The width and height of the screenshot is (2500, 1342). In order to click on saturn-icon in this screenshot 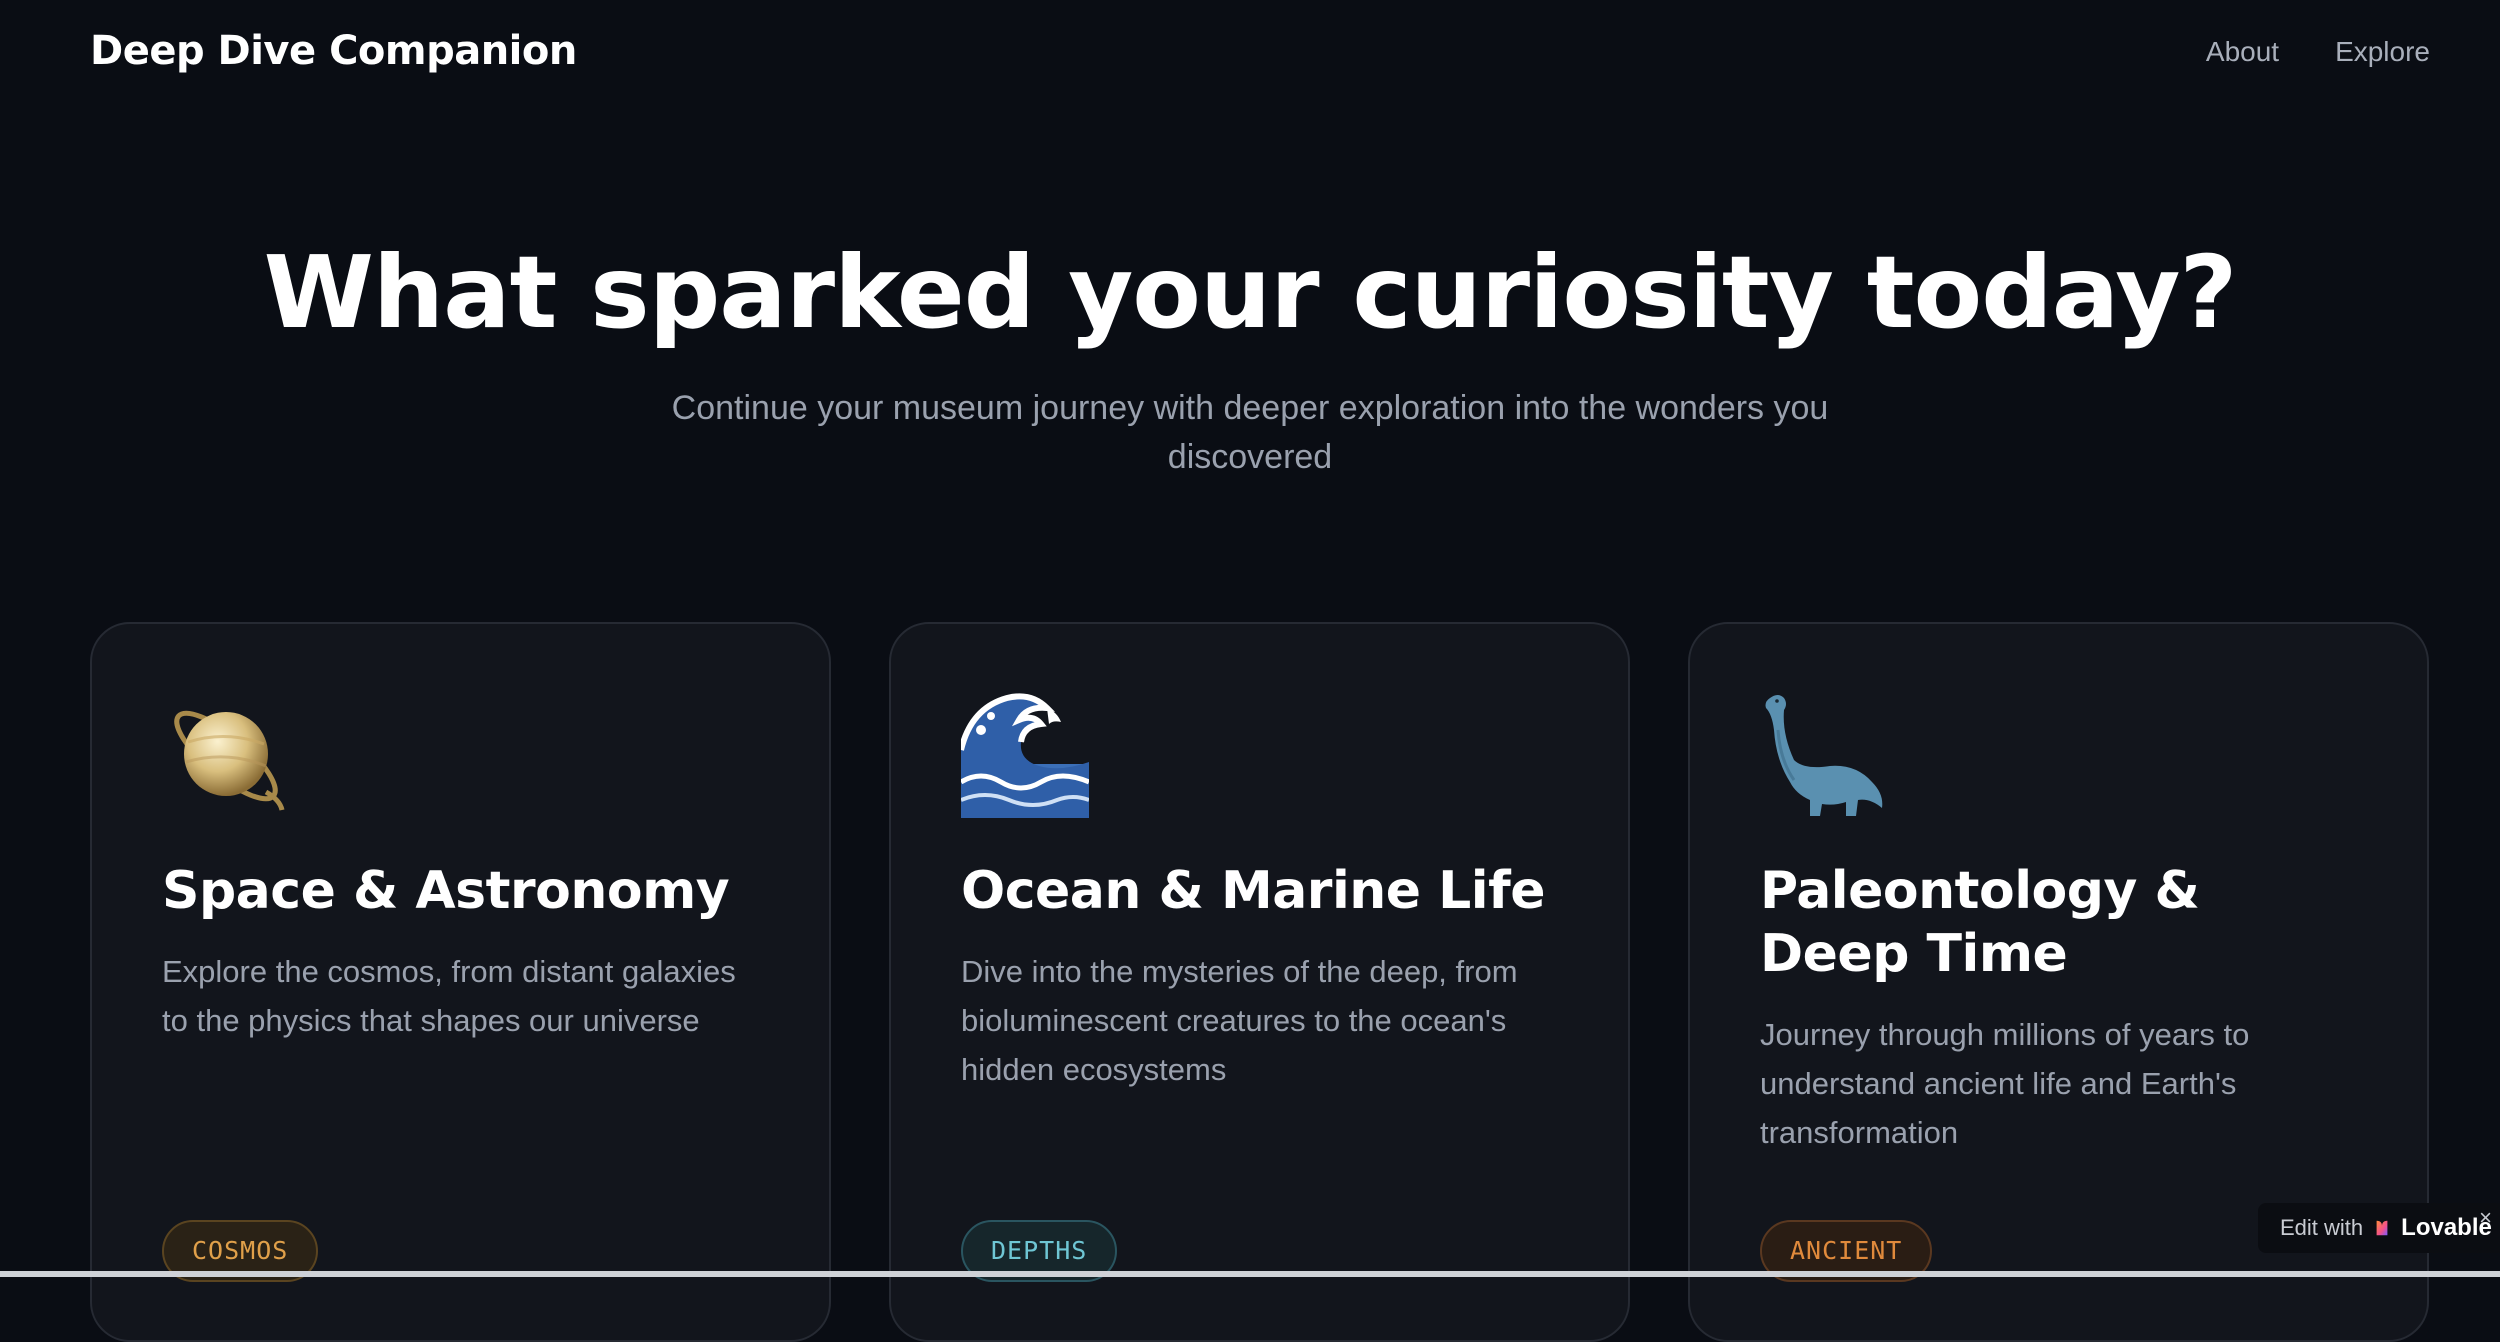, I will do `click(229, 760)`.